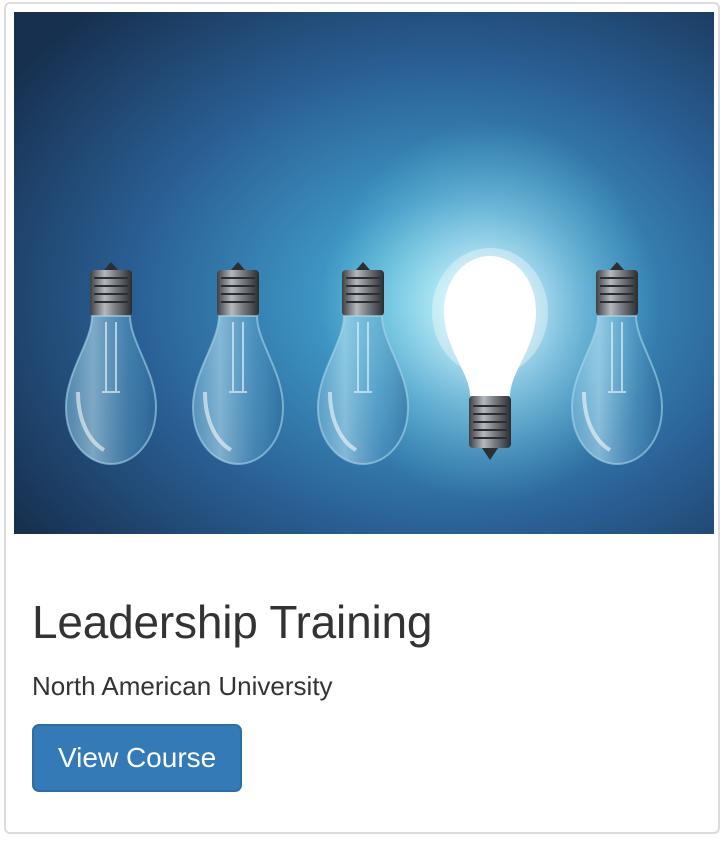 Image resolution: width=728 pixels, height=848 pixels. I want to click on institution-name: North American University, so click(182, 686).